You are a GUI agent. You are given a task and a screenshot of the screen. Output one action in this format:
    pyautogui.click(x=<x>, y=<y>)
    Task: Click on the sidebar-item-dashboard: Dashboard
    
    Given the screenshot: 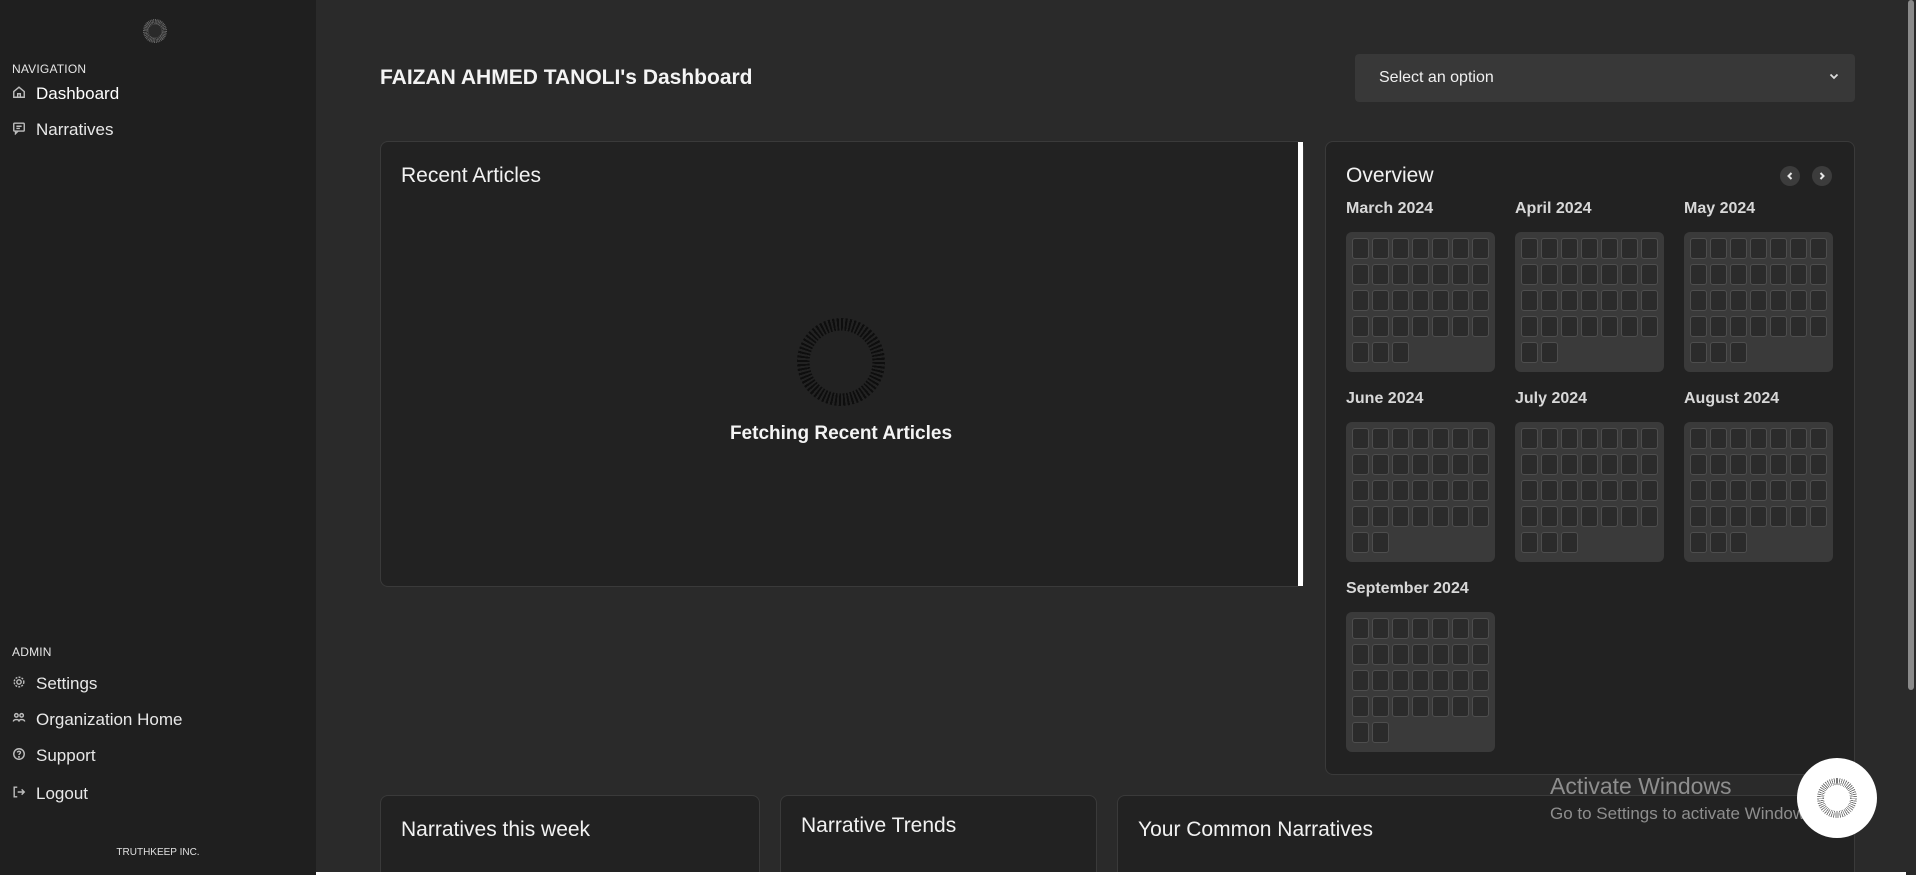 What is the action you would take?
    pyautogui.click(x=65, y=94)
    